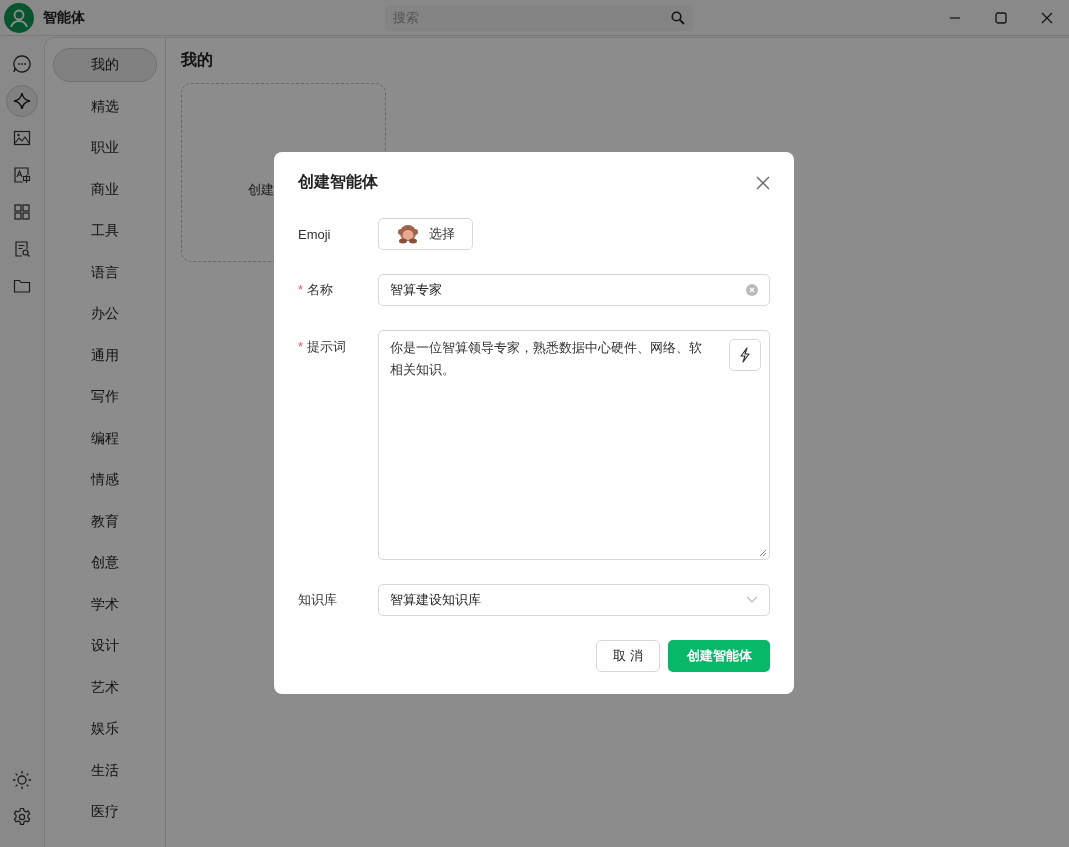  What do you see at coordinates (22, 780) in the screenshot?
I see `sun-icon` at bounding box center [22, 780].